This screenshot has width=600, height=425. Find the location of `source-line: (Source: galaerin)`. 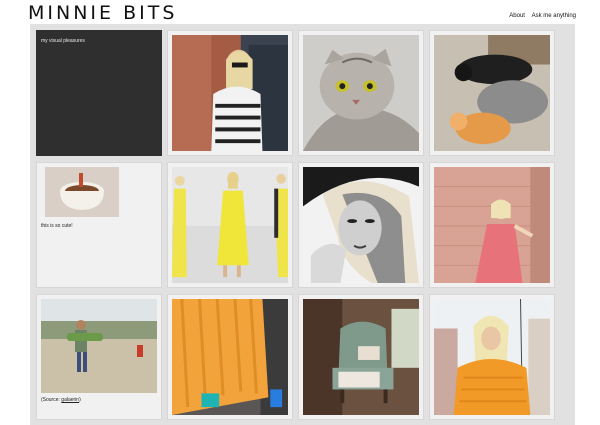

source-line: (Source: galaerin) is located at coordinates (61, 400).